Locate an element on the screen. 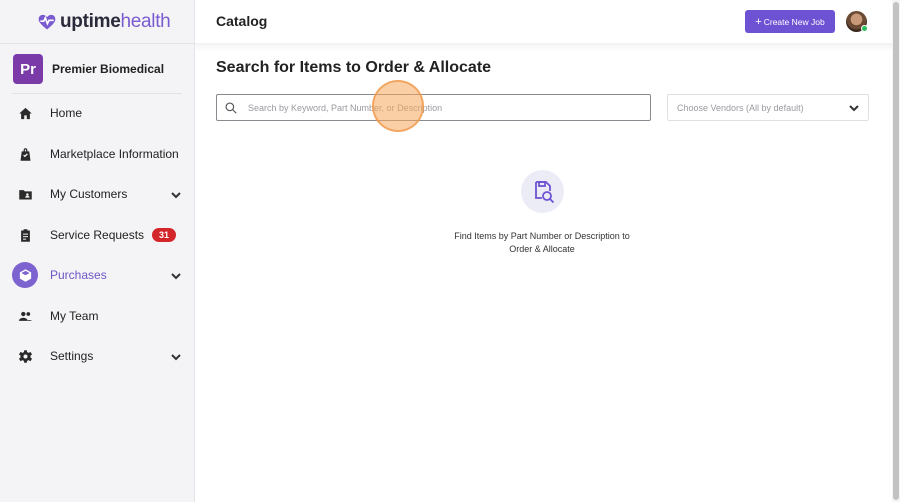  shopping-bag-icon is located at coordinates (25, 154).